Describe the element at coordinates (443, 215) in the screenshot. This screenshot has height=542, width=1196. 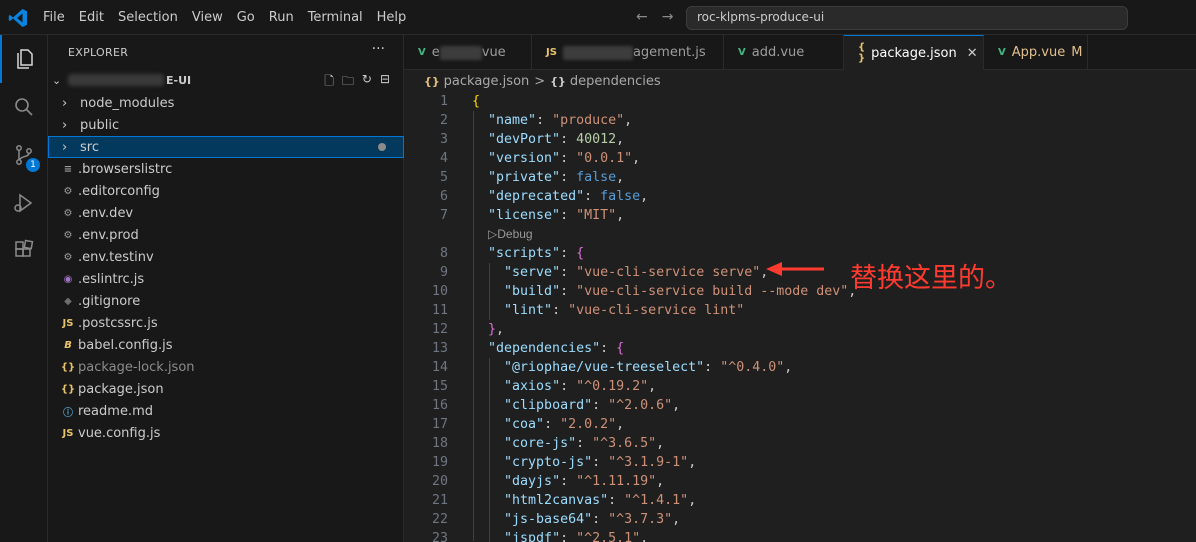
I see `line-number: 7` at that location.